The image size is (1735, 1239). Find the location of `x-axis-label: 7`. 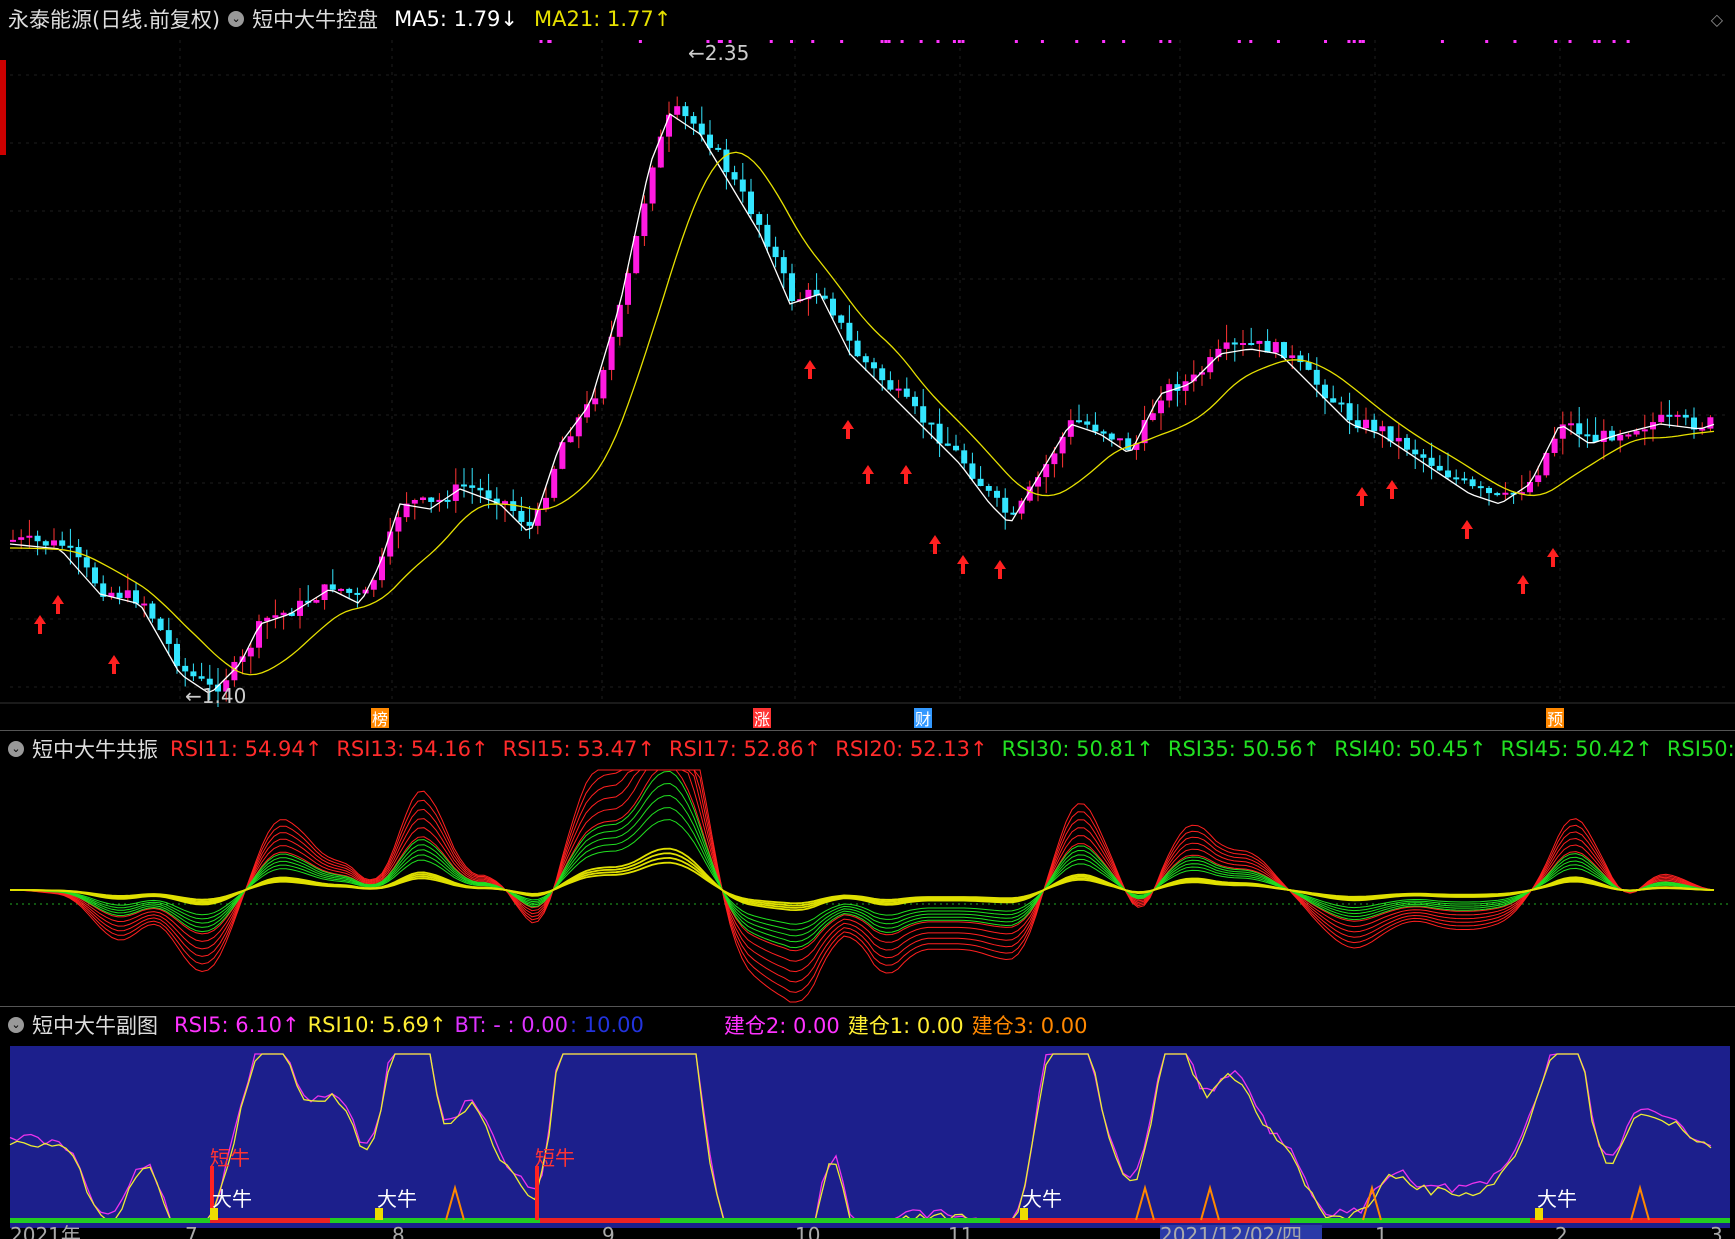

x-axis-label: 7 is located at coordinates (191, 1231).